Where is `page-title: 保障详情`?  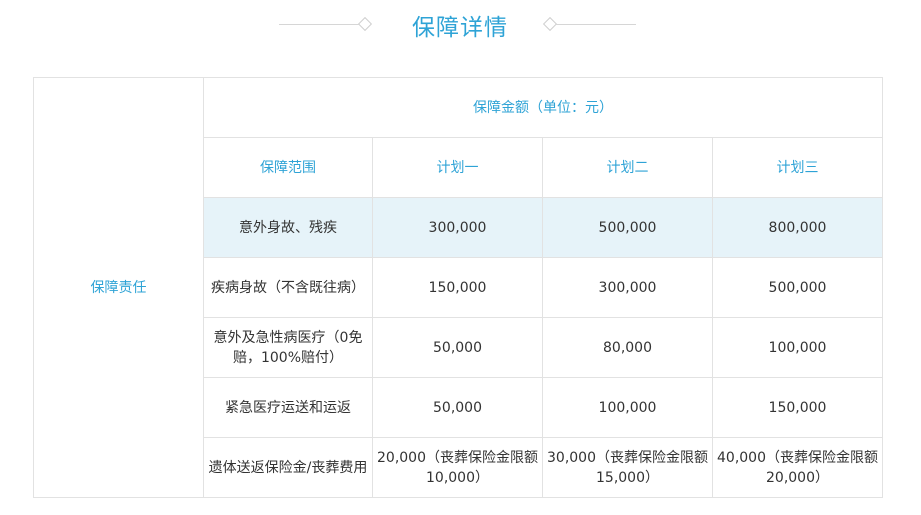 page-title: 保障详情 is located at coordinates (460, 28).